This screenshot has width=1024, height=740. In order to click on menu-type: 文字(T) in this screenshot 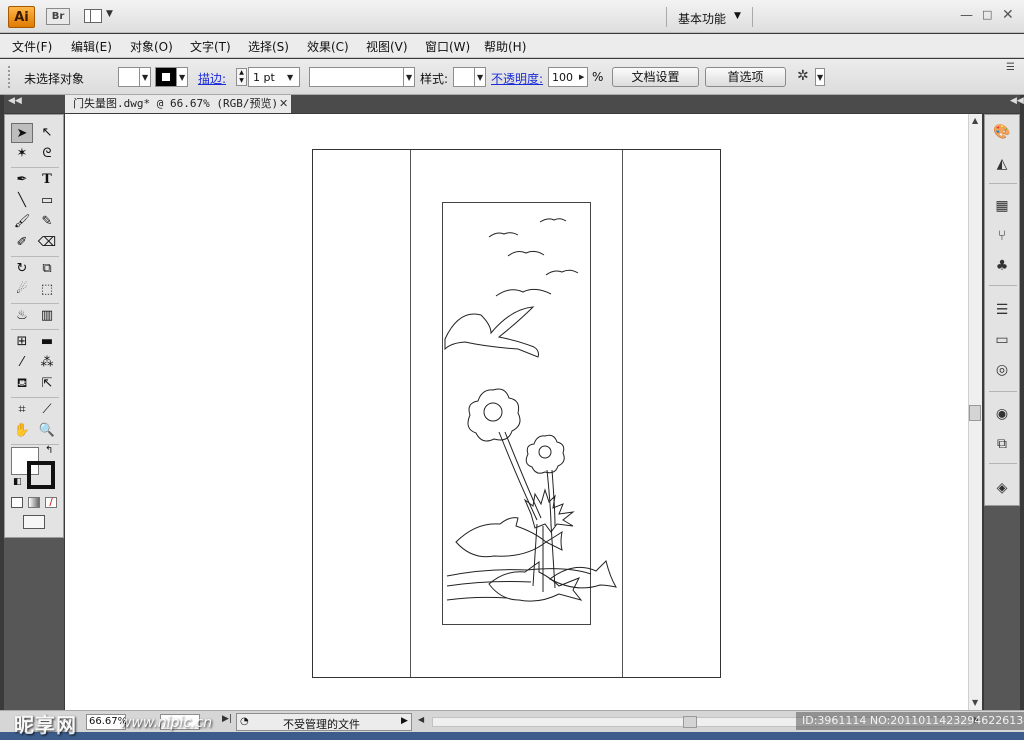, I will do `click(210, 46)`.